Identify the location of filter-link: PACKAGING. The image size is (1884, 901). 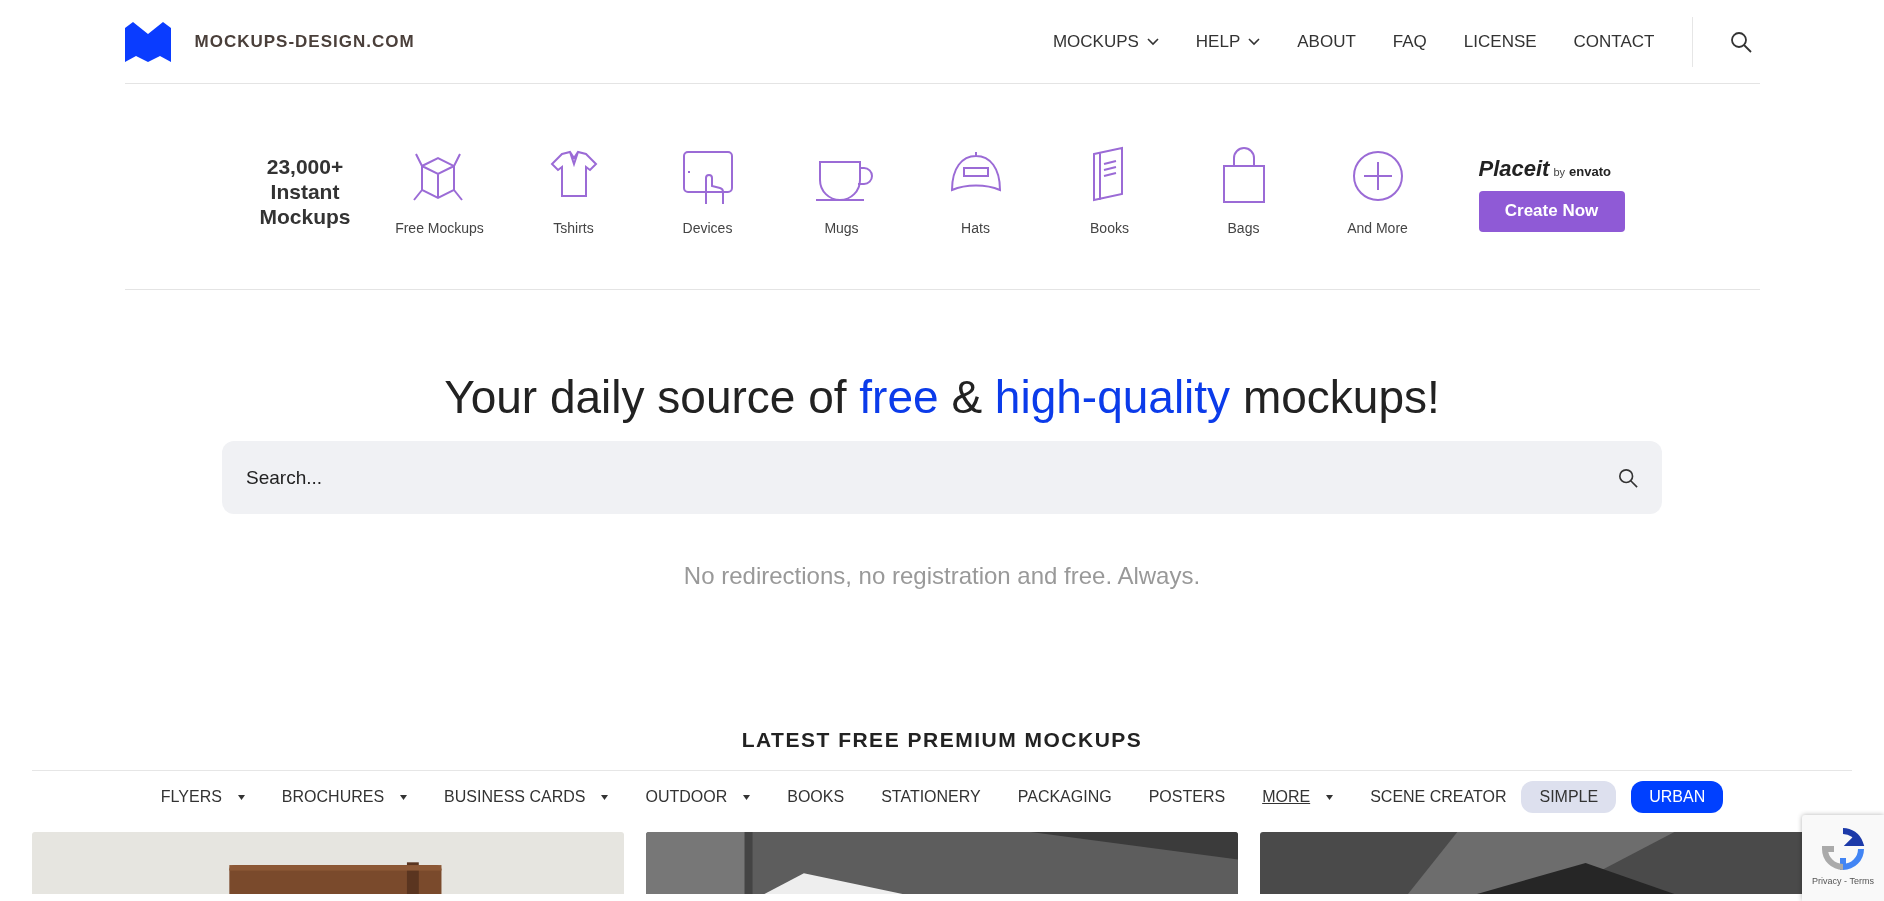
(1064, 797).